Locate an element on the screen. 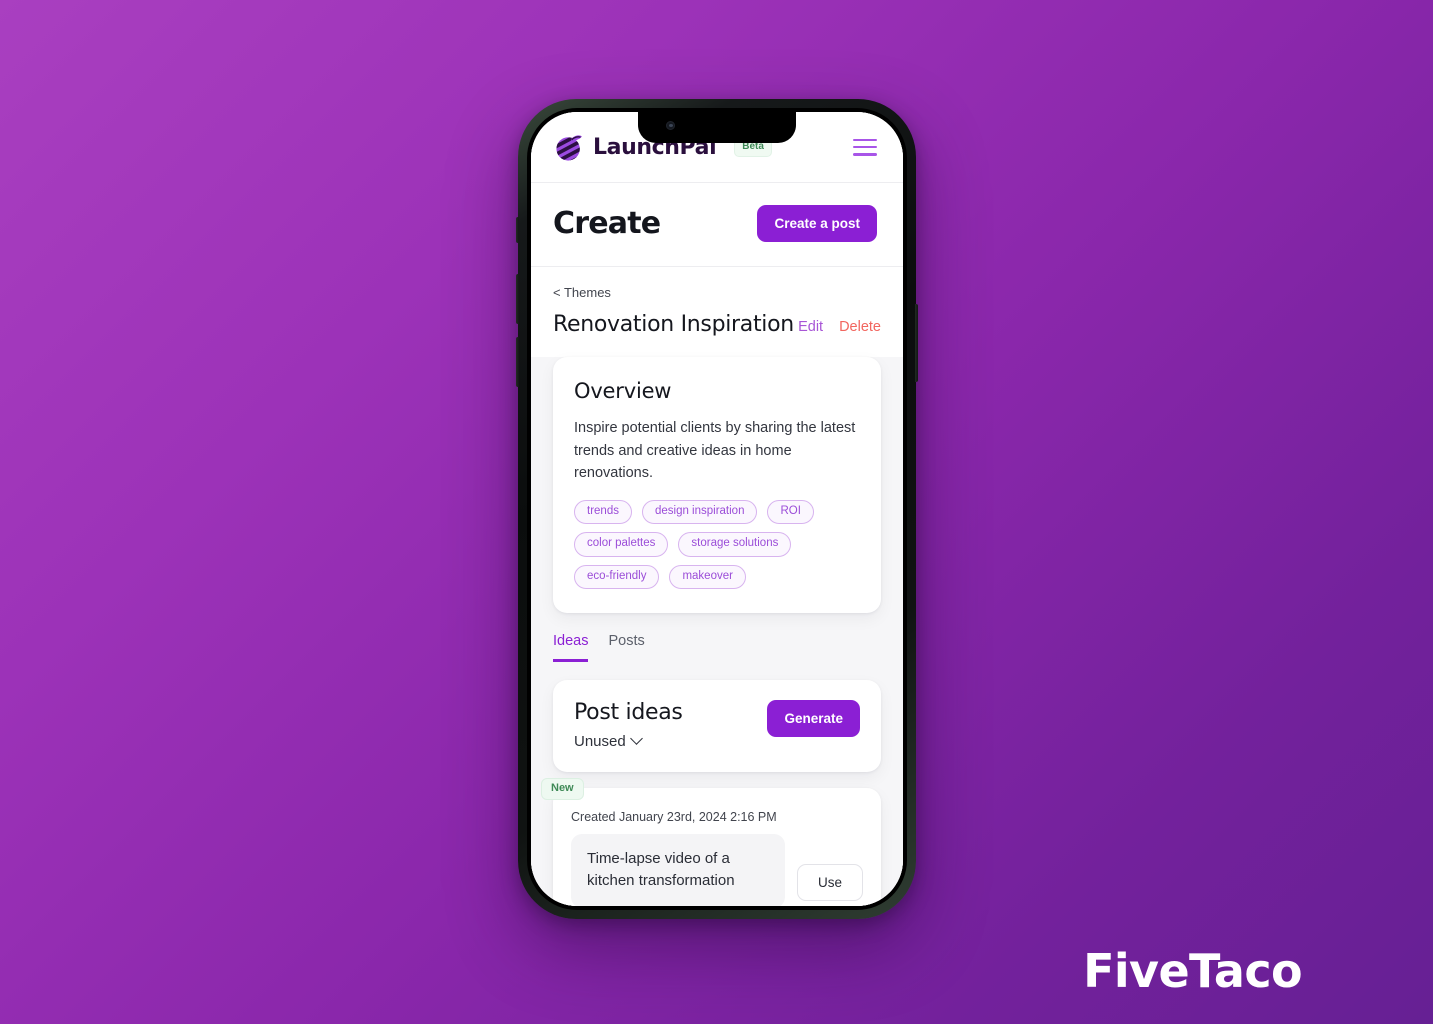  new-badge: New is located at coordinates (562, 789).